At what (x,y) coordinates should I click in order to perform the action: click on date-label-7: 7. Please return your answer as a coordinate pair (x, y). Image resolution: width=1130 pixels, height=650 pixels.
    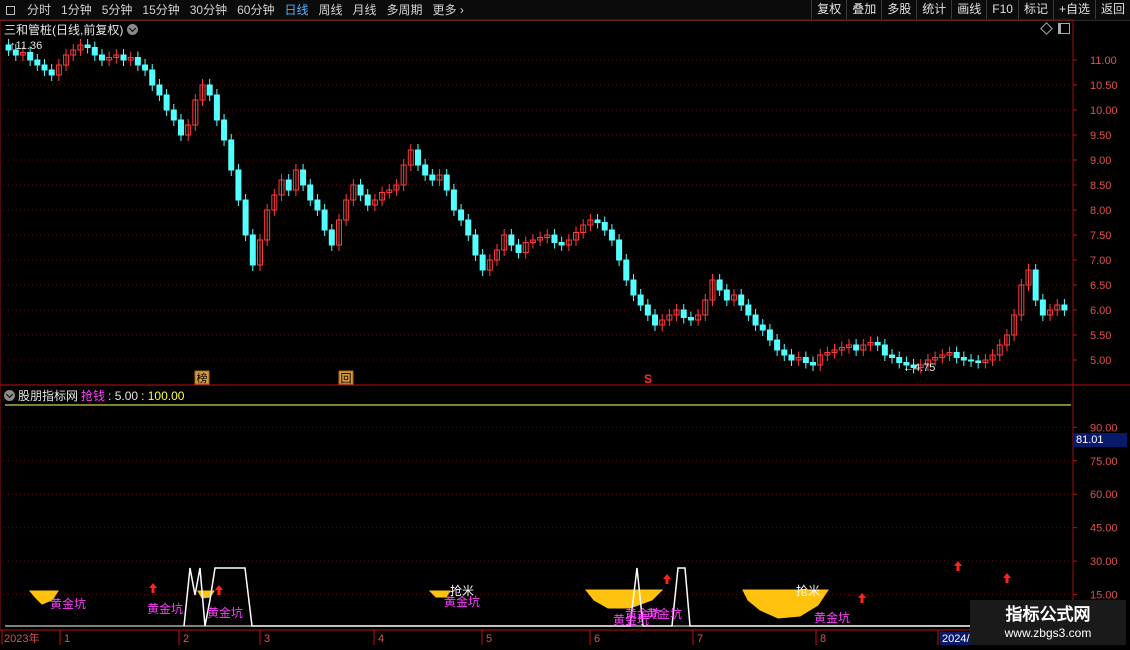
    Looking at the image, I should click on (700, 639).